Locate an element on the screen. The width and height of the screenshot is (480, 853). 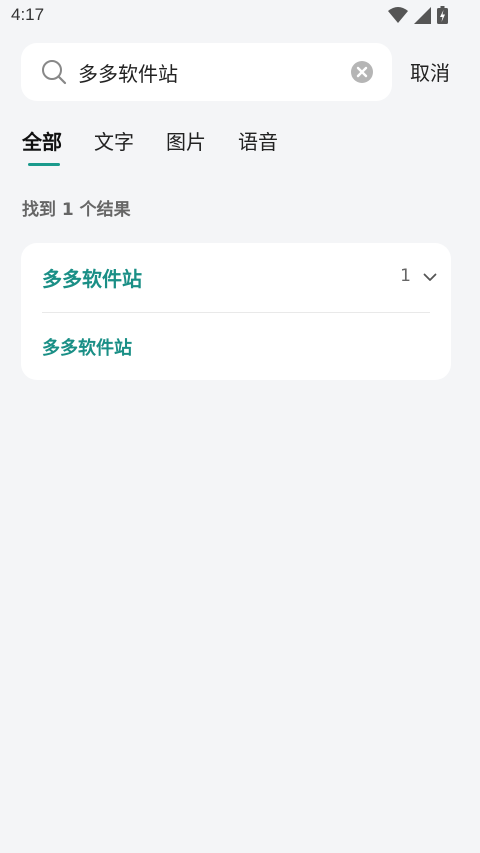
result-item: 多多软件站 is located at coordinates (87, 347).